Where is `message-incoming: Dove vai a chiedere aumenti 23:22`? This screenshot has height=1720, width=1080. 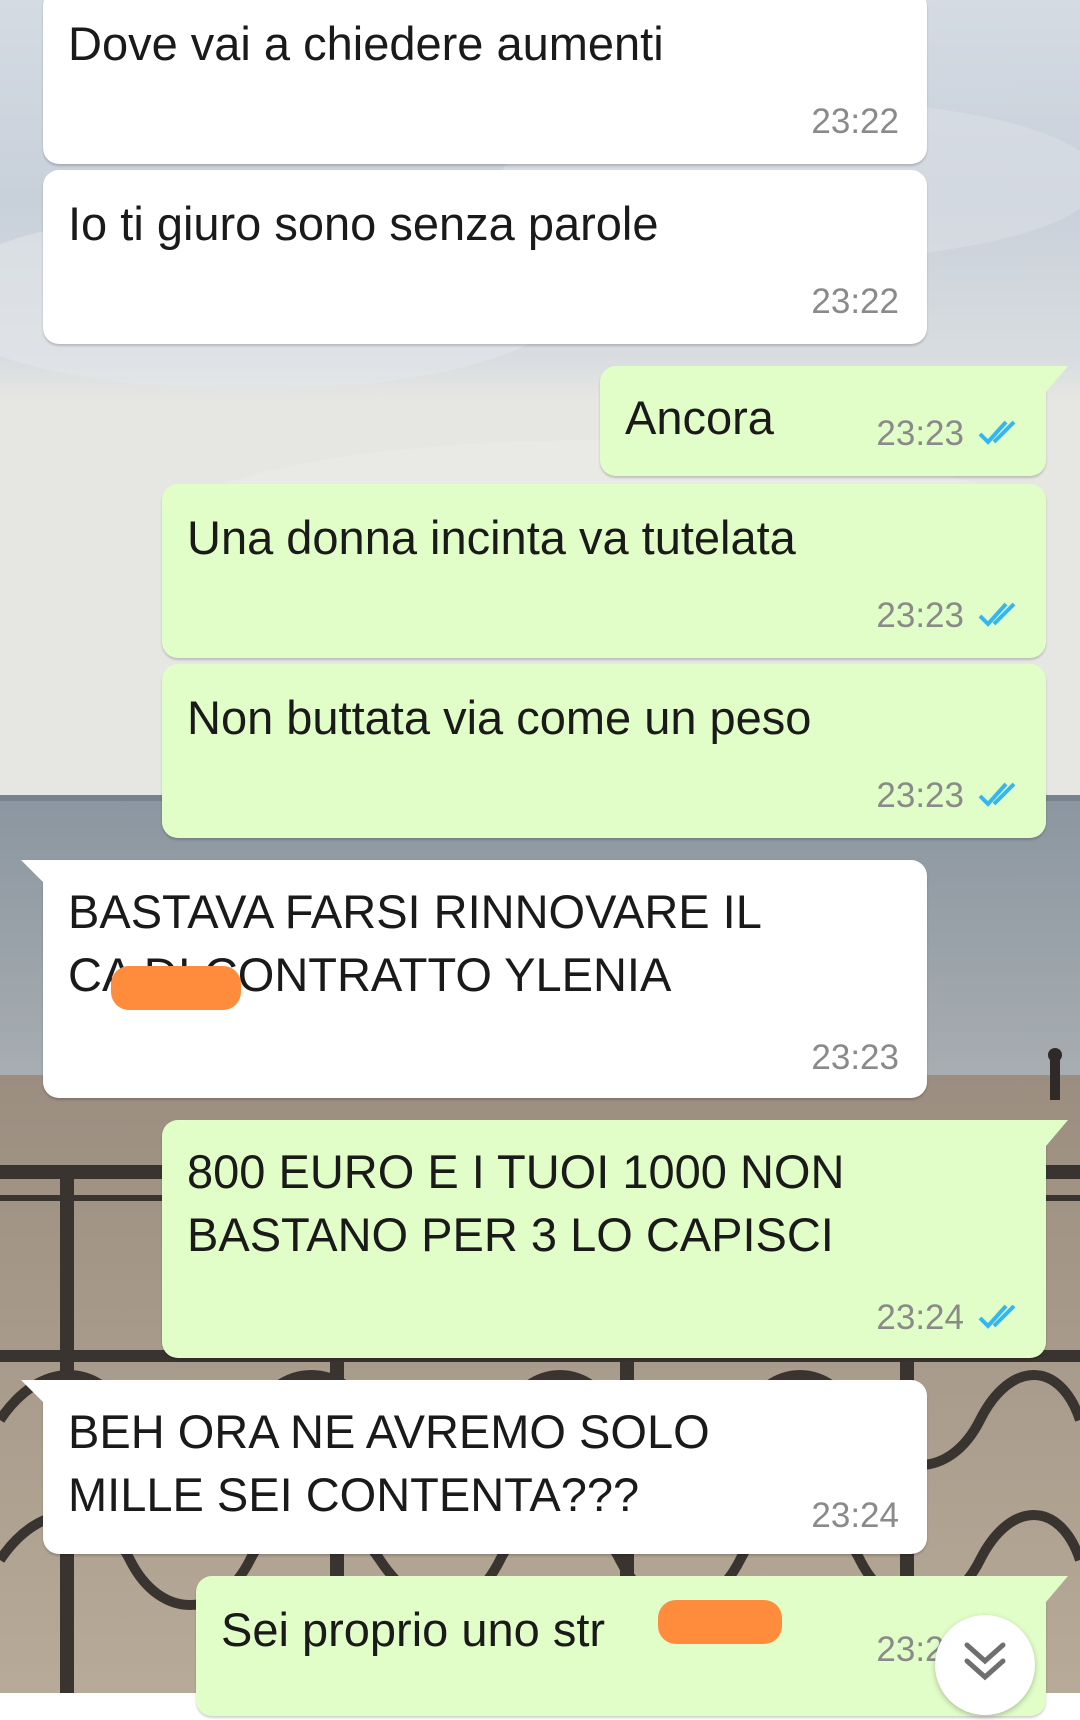 message-incoming: Dove vai a chiedere aumenti 23:22 is located at coordinates (485, 82).